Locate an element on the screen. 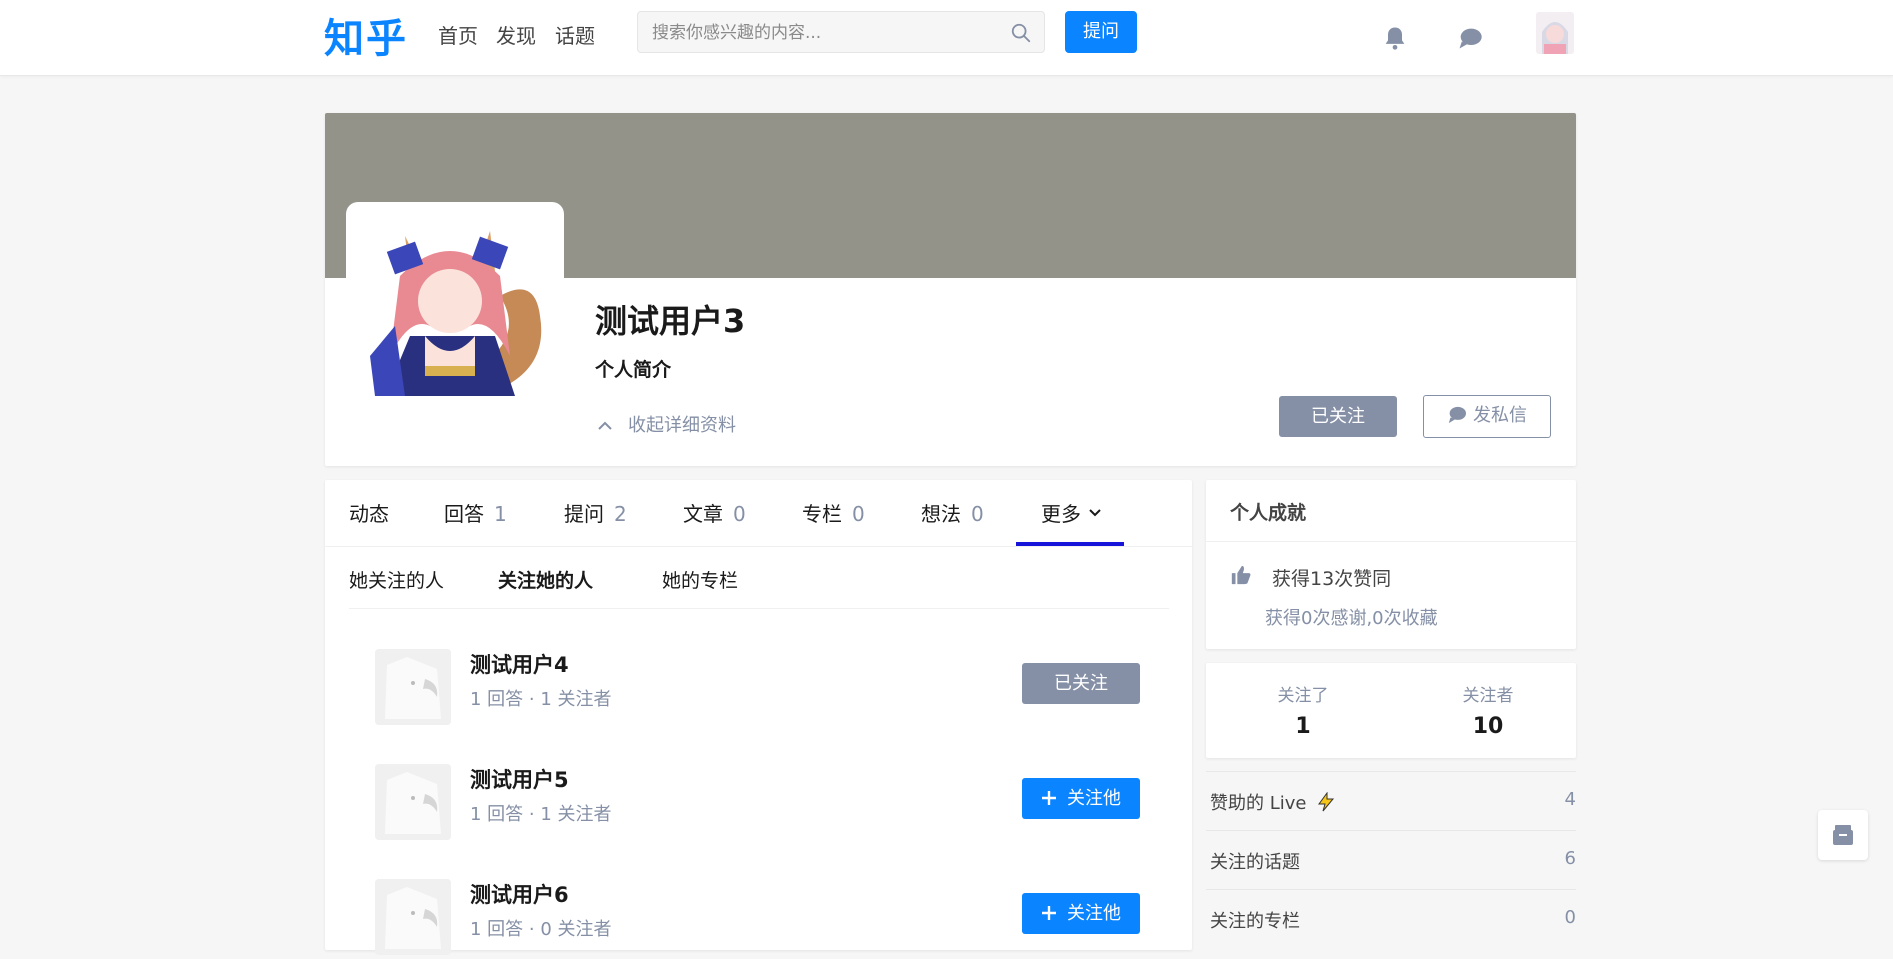 The height and width of the screenshot is (959, 1893). side-list-item-live: 赞助的 Live 4 is located at coordinates (1391, 801).